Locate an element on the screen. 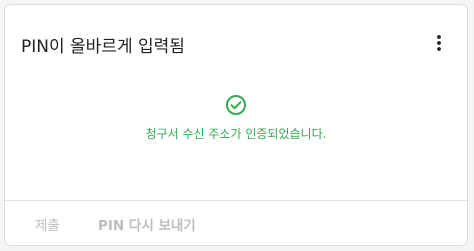 This screenshot has height=251, width=474. submit-button: 제출 is located at coordinates (47, 224).